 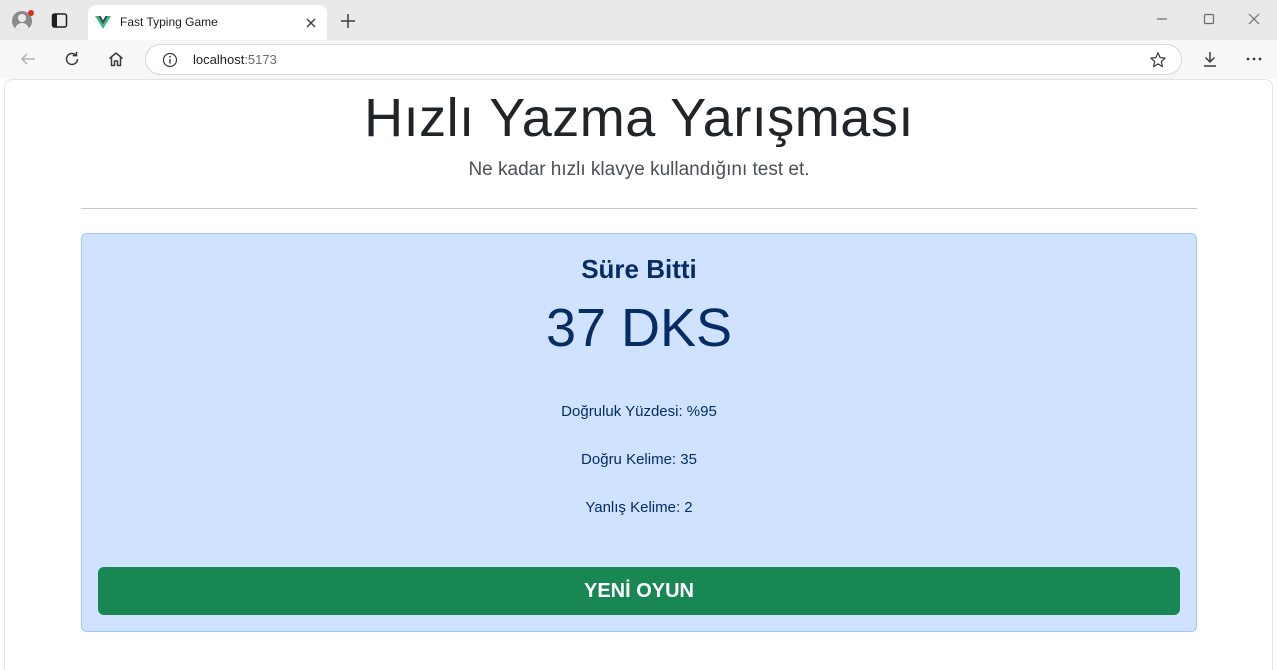 What do you see at coordinates (1254, 59) in the screenshot?
I see `more-icon` at bounding box center [1254, 59].